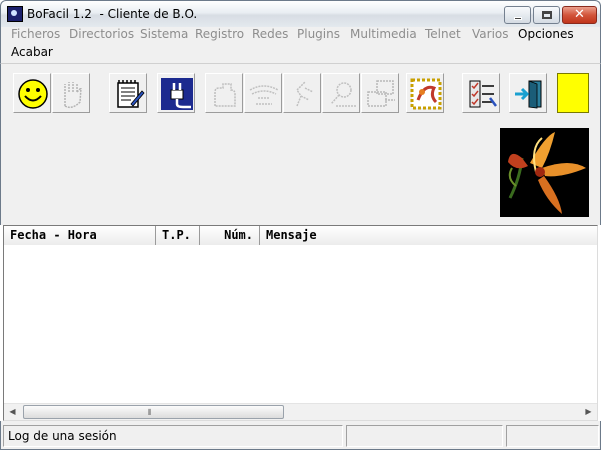  I want to click on color-swatch, so click(573, 93).